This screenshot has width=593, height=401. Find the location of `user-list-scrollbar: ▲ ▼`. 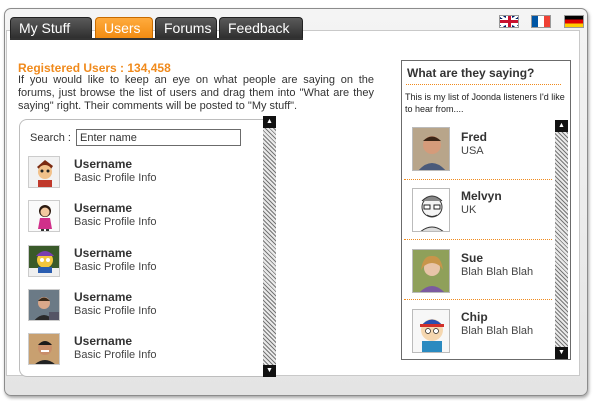

user-list-scrollbar: ▲ ▼ is located at coordinates (269, 246).